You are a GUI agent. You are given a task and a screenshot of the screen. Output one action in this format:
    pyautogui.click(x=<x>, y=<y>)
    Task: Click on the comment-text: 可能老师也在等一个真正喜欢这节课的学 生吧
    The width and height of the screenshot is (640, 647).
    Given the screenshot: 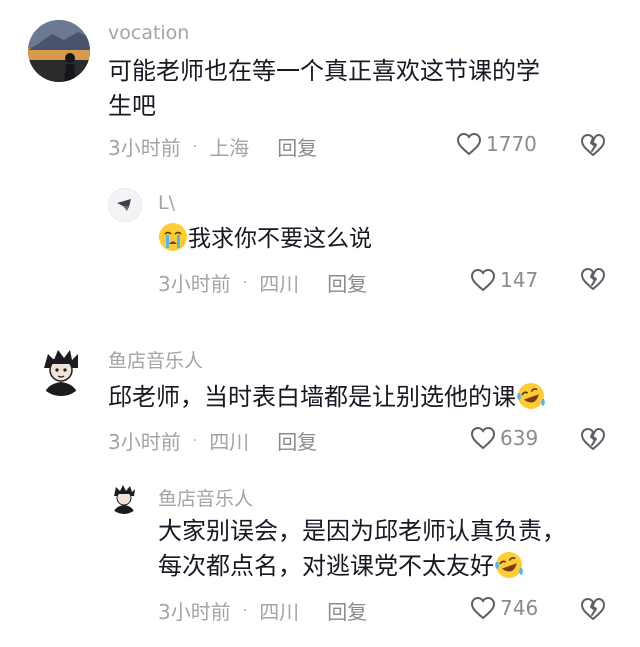 What is the action you would take?
    pyautogui.click(x=358, y=89)
    